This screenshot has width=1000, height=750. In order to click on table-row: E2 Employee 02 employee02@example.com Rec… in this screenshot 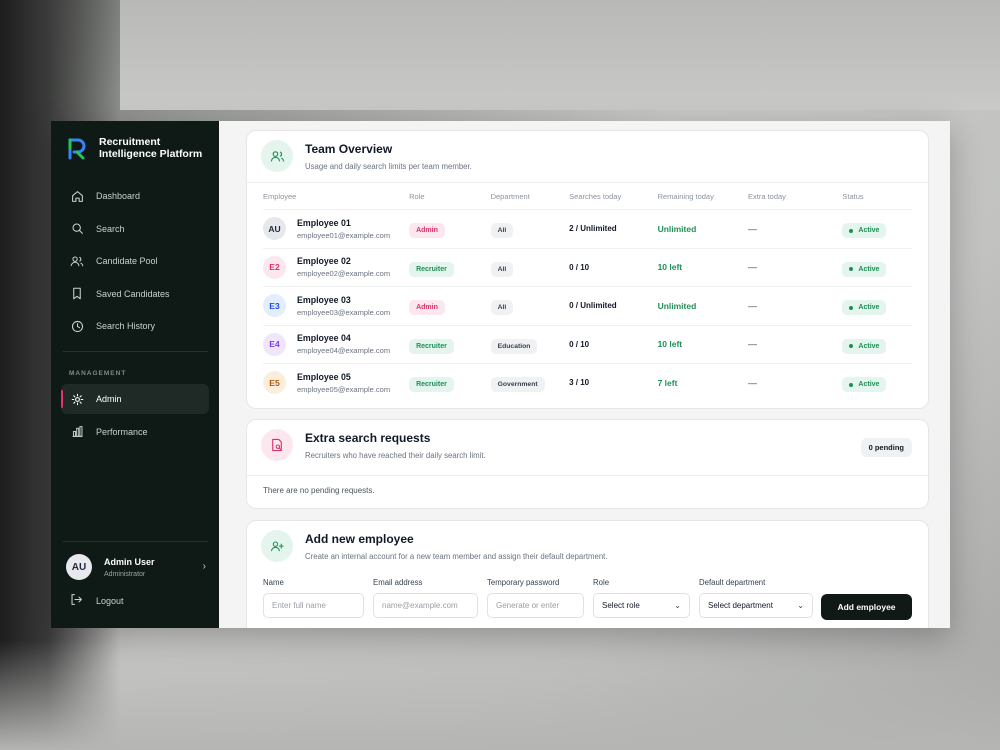, I will do `click(587, 267)`.